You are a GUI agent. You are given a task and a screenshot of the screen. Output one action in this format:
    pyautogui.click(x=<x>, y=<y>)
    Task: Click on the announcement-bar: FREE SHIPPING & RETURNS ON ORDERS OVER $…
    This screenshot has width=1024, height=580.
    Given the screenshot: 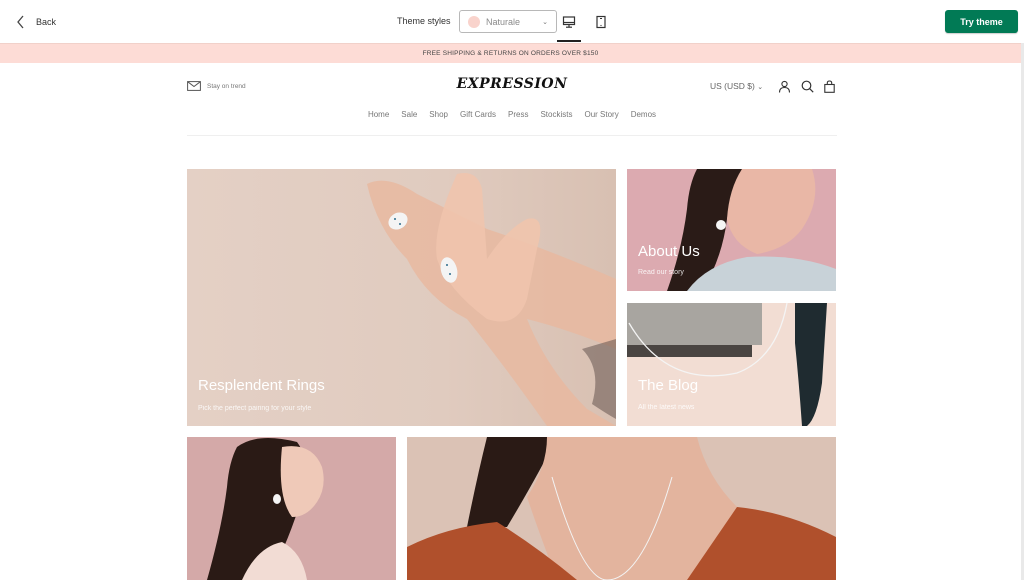 What is the action you would take?
    pyautogui.click(x=510, y=53)
    